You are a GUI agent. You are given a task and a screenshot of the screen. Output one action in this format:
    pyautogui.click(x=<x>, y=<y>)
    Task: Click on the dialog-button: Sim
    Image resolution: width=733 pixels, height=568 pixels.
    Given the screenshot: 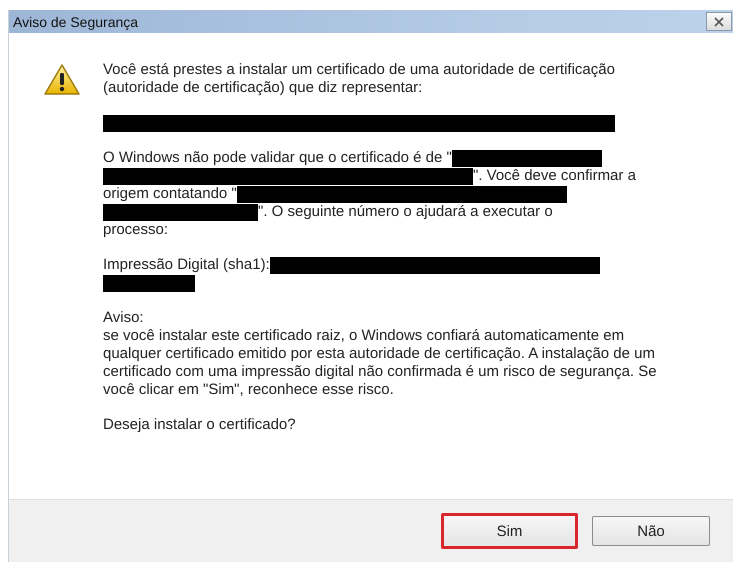 What is the action you would take?
    pyautogui.click(x=509, y=531)
    